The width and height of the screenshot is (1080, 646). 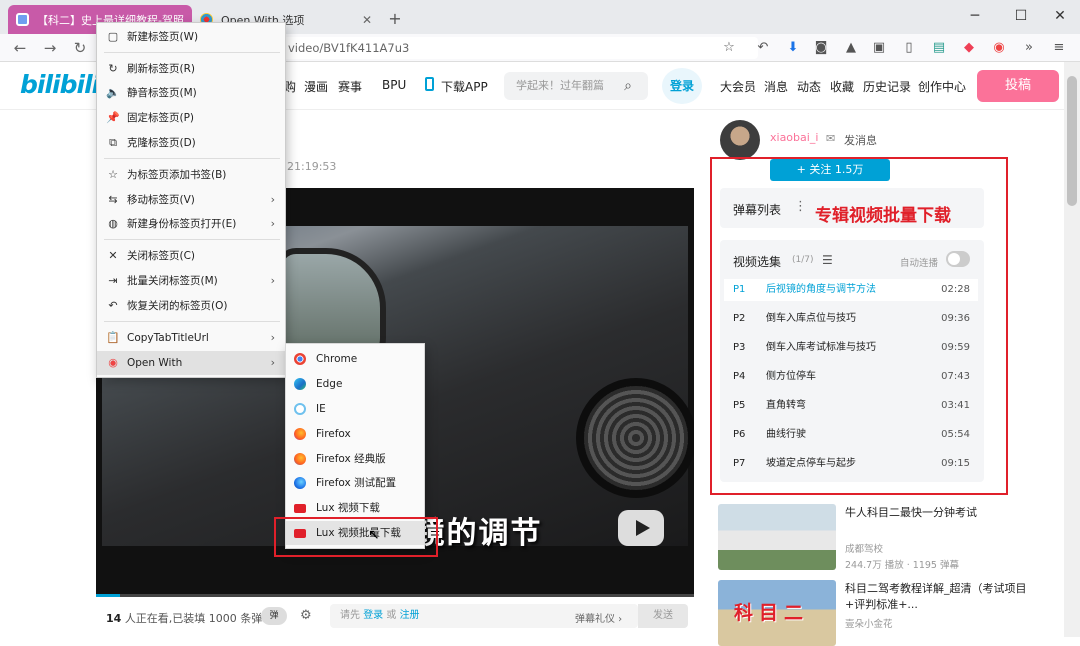 What do you see at coordinates (191, 69) in the screenshot?
I see `menu-item-reload-tab: ↻ 刷新标签页(R)` at bounding box center [191, 69].